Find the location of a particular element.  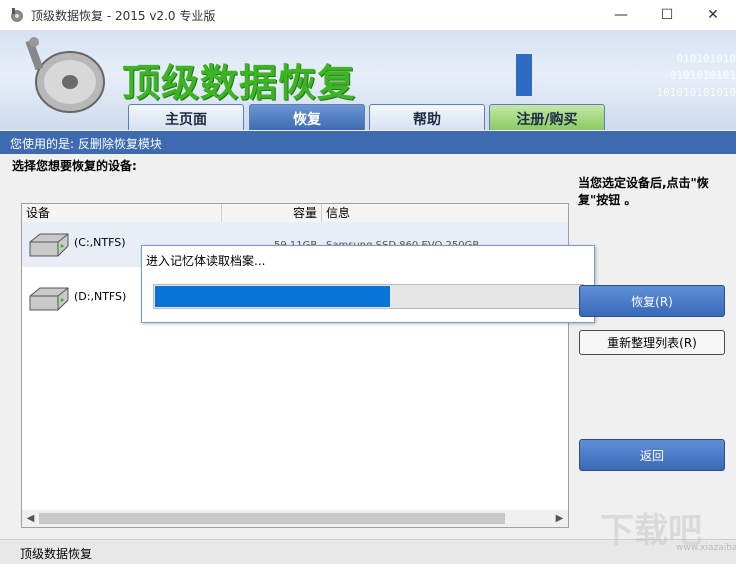

horizontal-scrollbar: ◀ ▶ is located at coordinates (295, 518).